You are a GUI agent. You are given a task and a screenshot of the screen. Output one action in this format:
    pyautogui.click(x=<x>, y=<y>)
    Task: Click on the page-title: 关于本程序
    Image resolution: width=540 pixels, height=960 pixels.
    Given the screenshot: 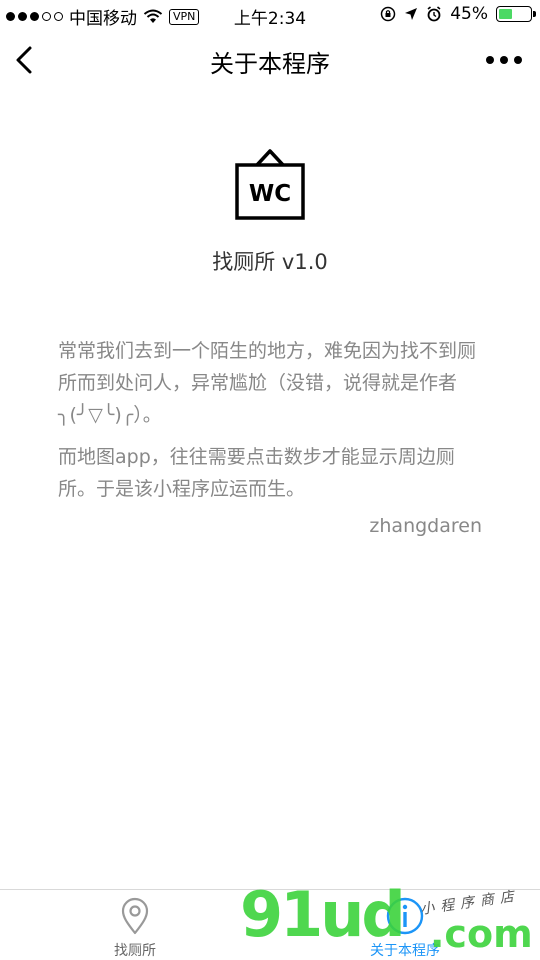 What is the action you would take?
    pyautogui.click(x=270, y=64)
    